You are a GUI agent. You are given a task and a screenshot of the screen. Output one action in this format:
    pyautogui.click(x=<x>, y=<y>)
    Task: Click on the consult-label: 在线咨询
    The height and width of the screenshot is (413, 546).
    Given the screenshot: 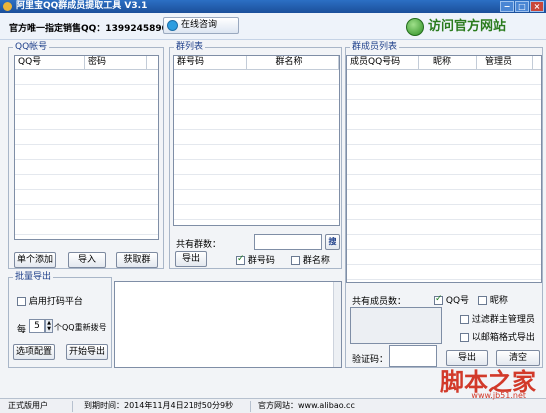 What is the action you would take?
    pyautogui.click(x=199, y=25)
    